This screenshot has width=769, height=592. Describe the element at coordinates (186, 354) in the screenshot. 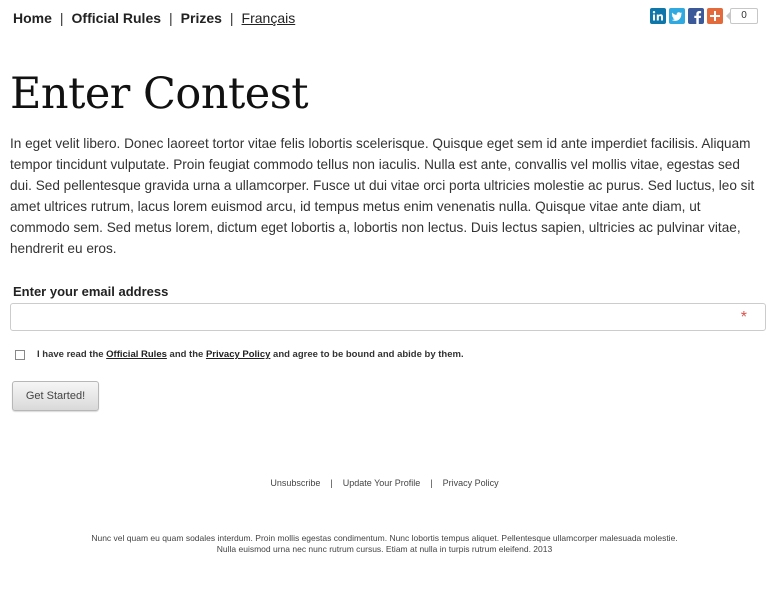

I see `agree-text-middle: and the` at that location.